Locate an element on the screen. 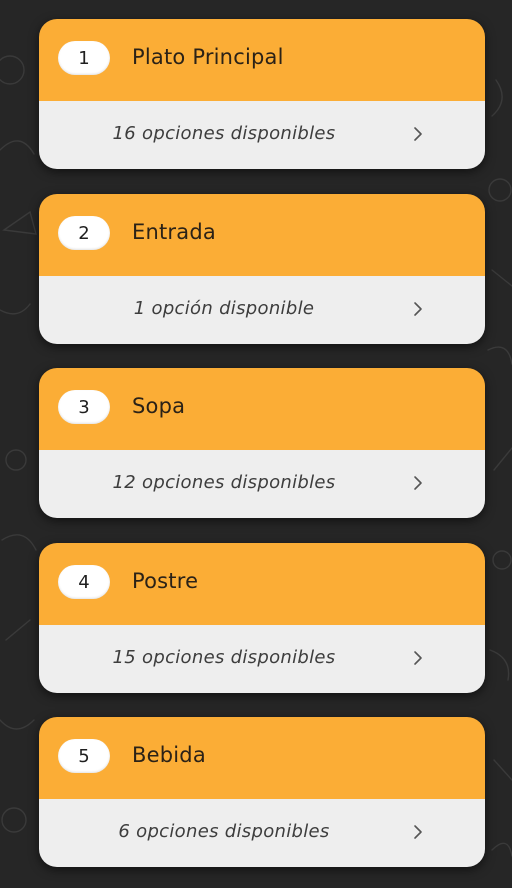  category-title: Plato Principal is located at coordinates (208, 57).